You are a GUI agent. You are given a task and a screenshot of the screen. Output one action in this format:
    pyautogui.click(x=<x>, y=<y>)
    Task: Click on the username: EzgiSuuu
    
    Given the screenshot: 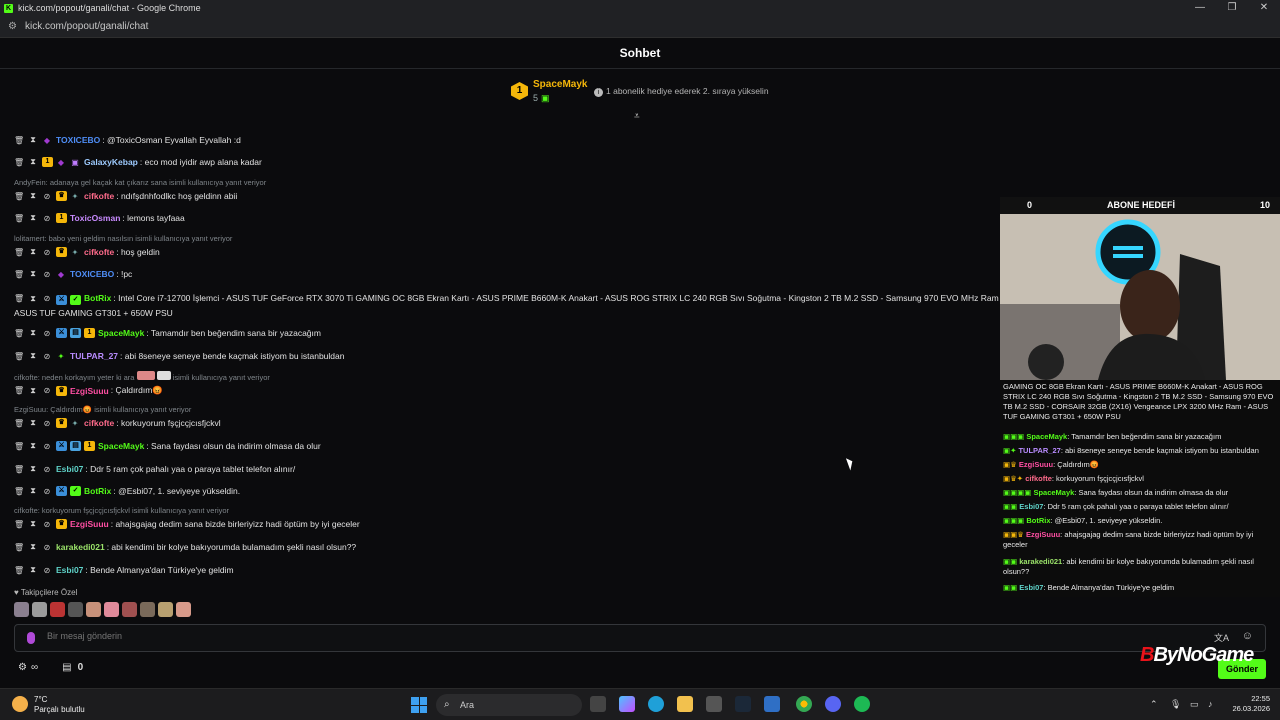 What is the action you would take?
    pyautogui.click(x=89, y=391)
    